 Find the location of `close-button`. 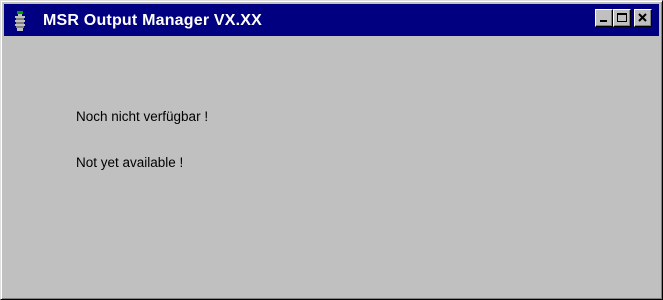

close-button is located at coordinates (643, 18).